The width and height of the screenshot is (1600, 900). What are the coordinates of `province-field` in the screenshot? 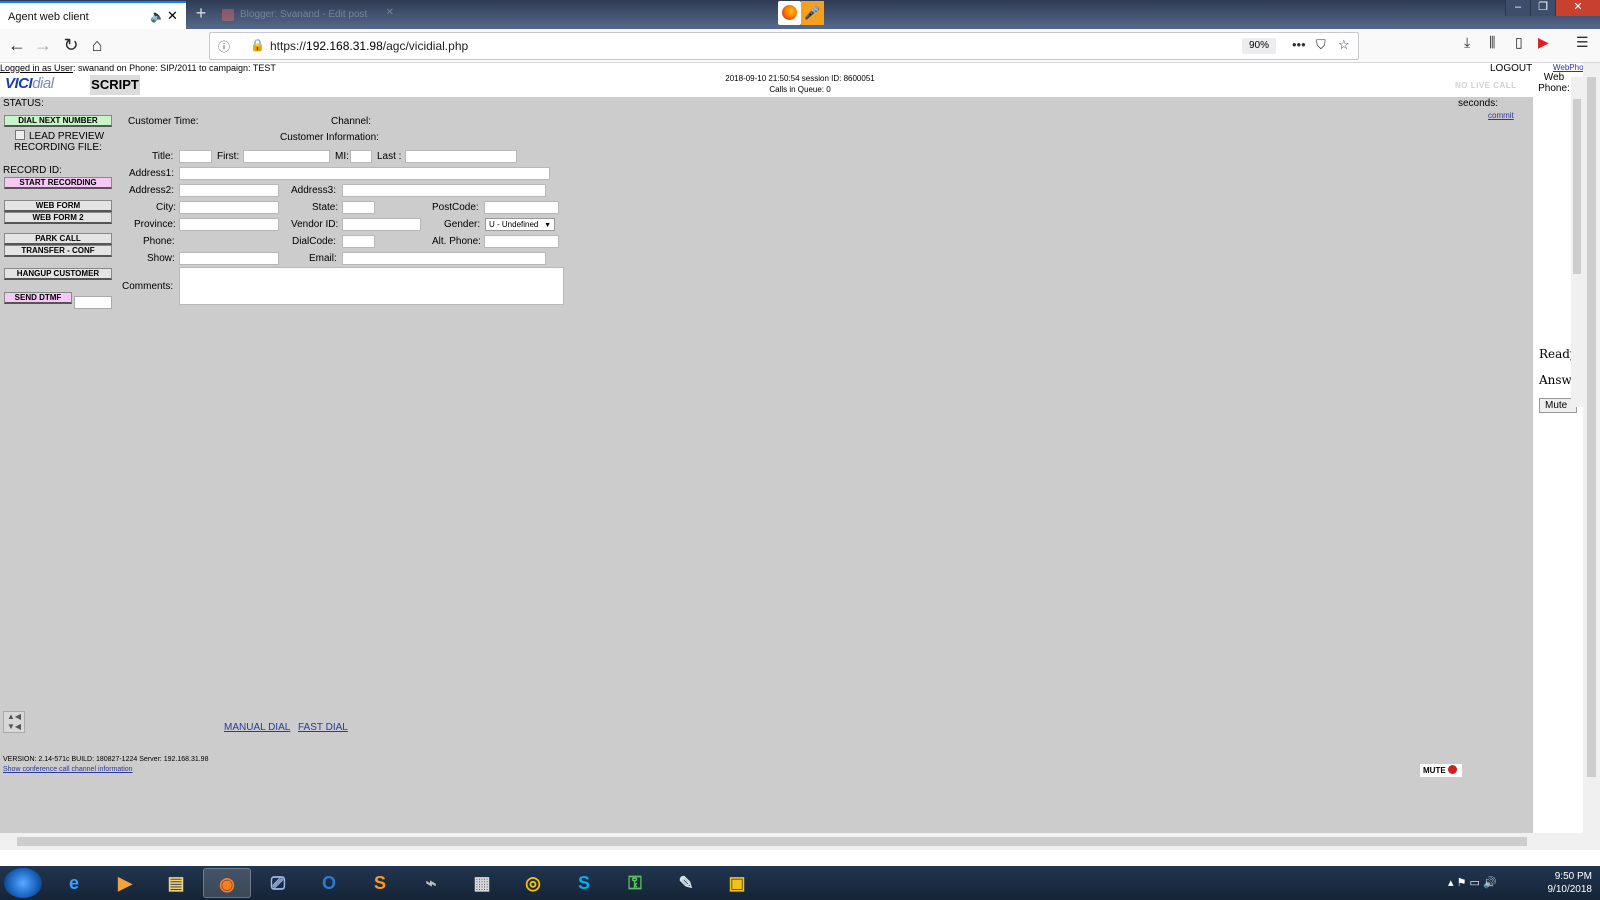 It's located at (229, 224).